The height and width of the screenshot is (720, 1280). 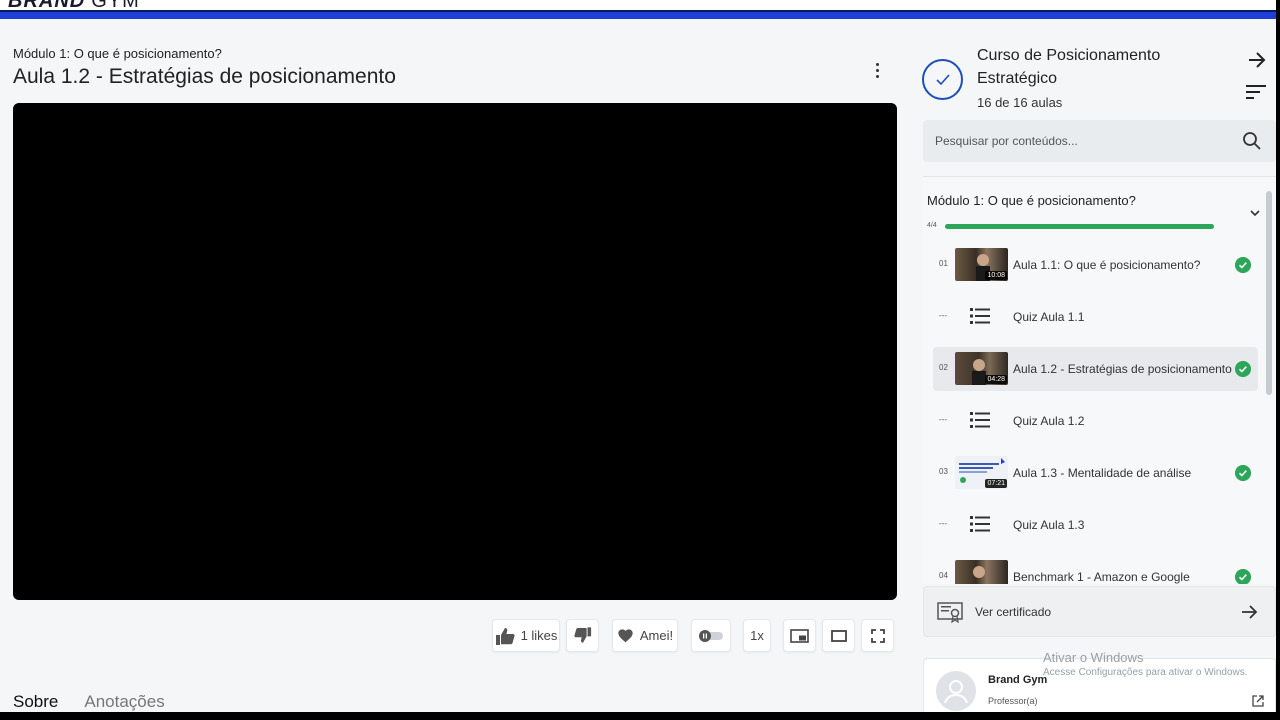 What do you see at coordinates (981, 368) in the screenshot?
I see `lesson-thumbnail: 04:28` at bounding box center [981, 368].